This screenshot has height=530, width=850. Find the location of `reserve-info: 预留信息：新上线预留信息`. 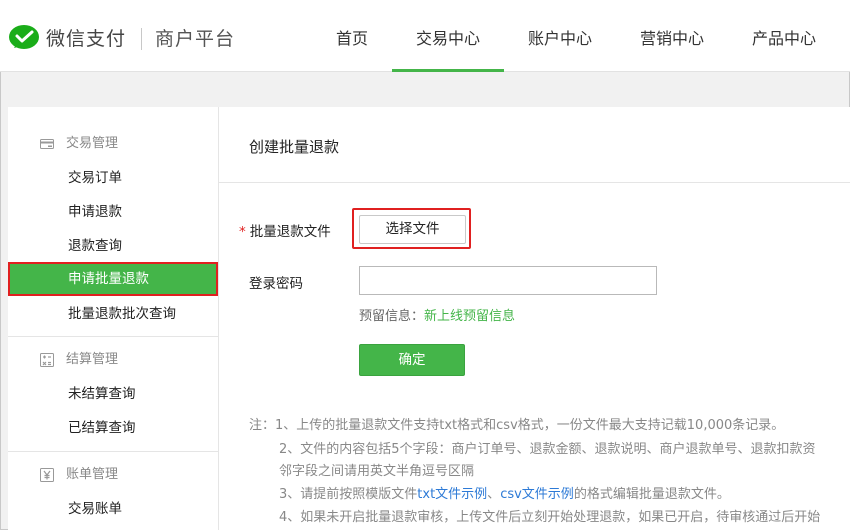

reserve-info: 预留信息：新上线预留信息 is located at coordinates (437, 314).